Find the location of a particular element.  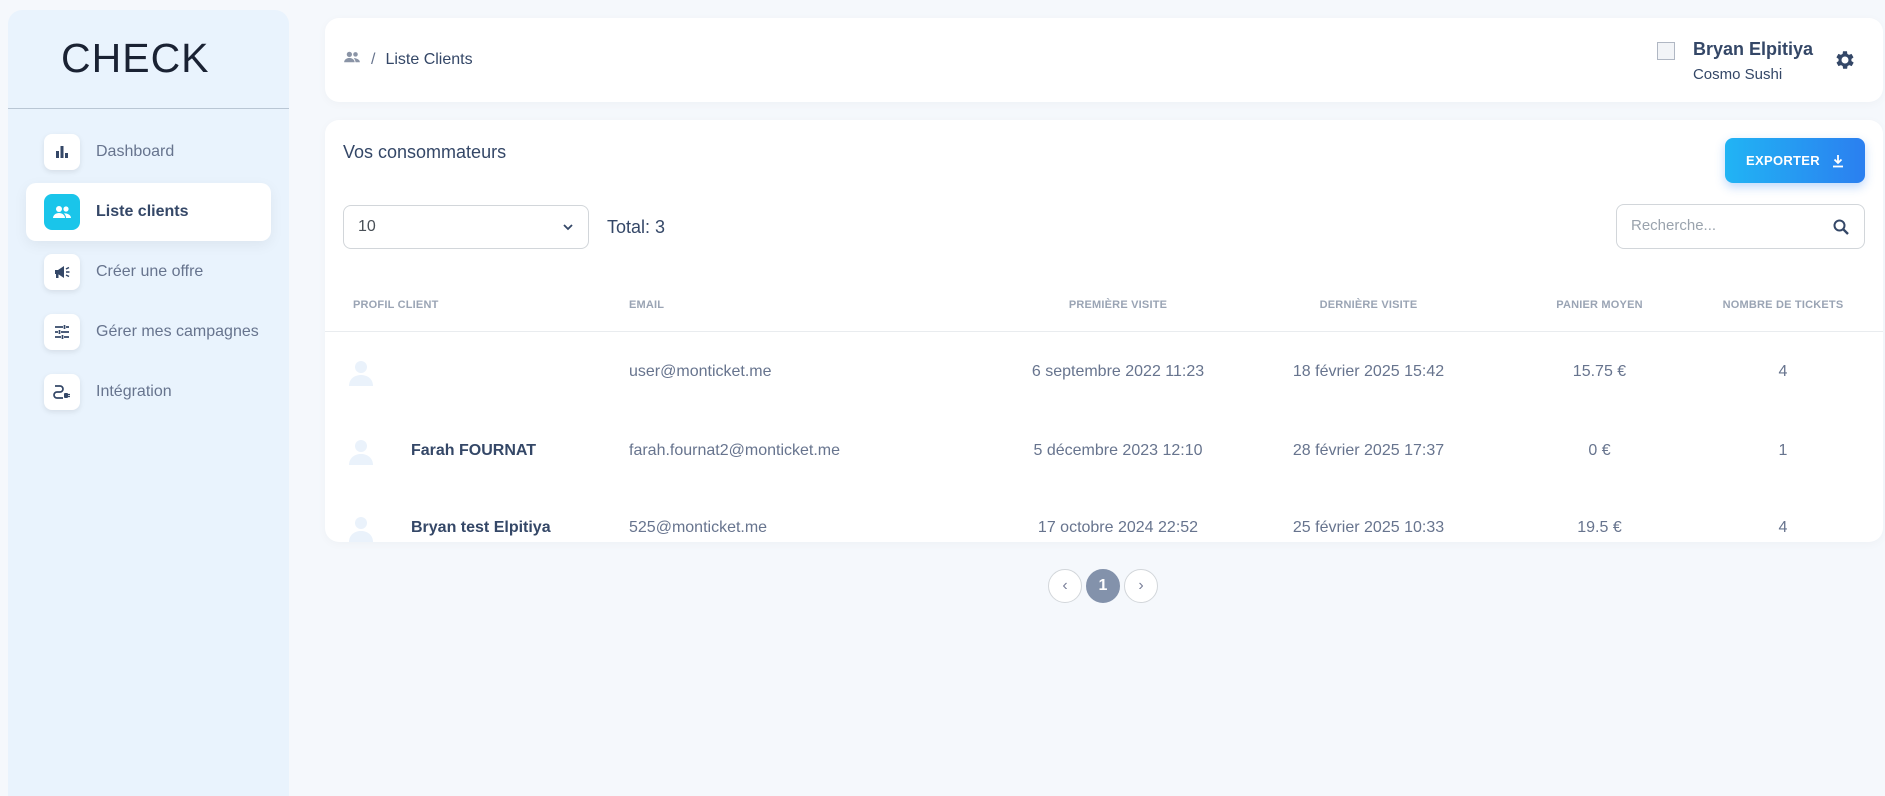

page-size-select: 10 is located at coordinates (466, 227).